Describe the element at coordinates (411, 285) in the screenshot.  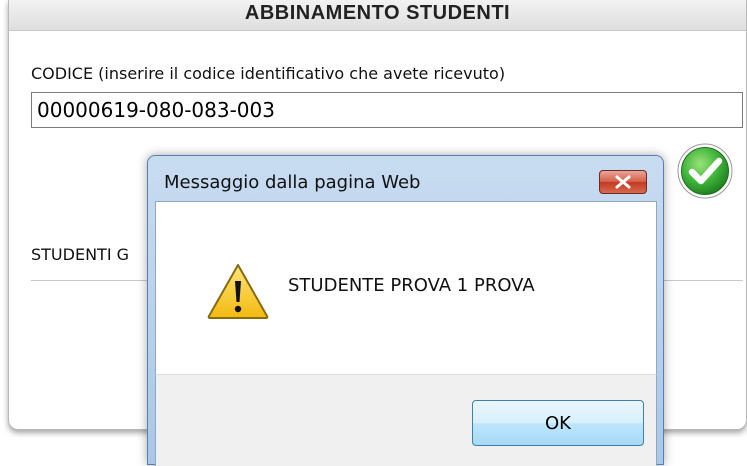
I see `dialog-message: STUDENTE PROVA 1 PROVA` at that location.